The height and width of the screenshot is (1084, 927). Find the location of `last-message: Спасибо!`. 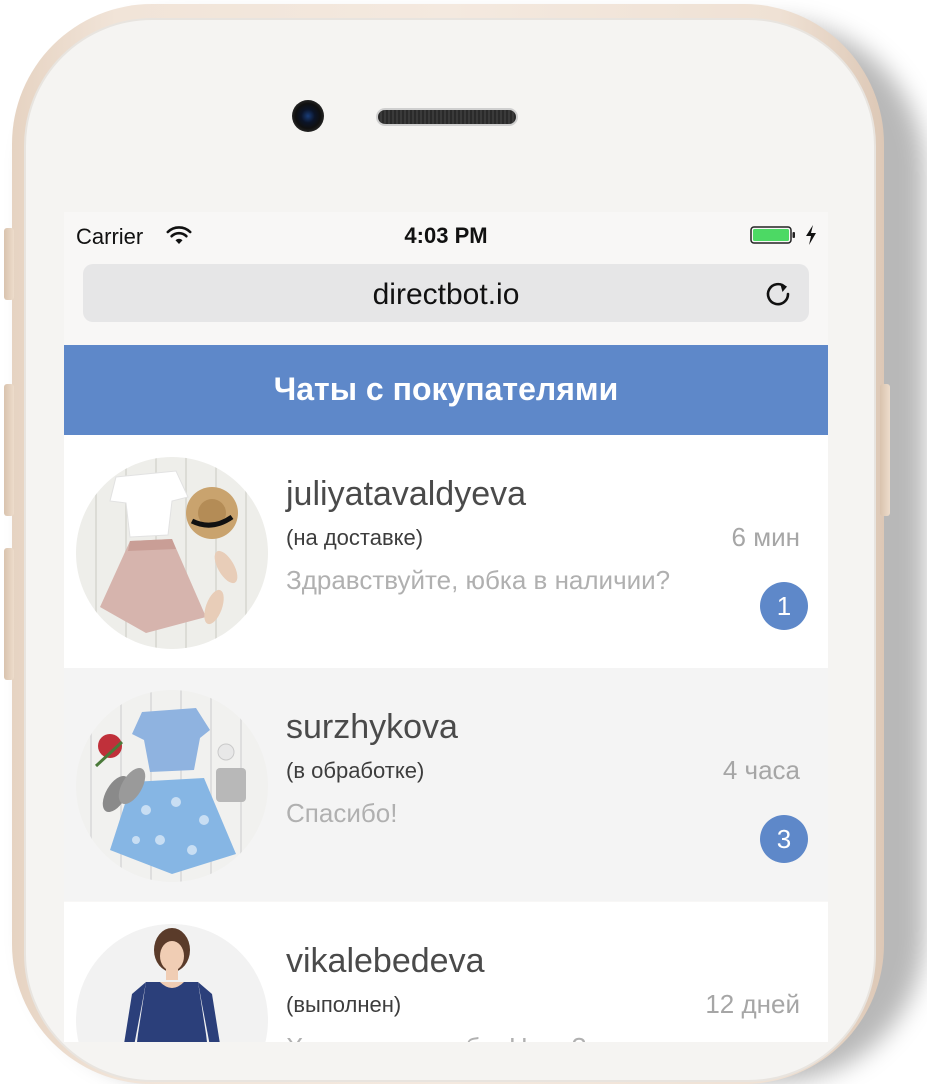

last-message: Спасибо! is located at coordinates (342, 813).